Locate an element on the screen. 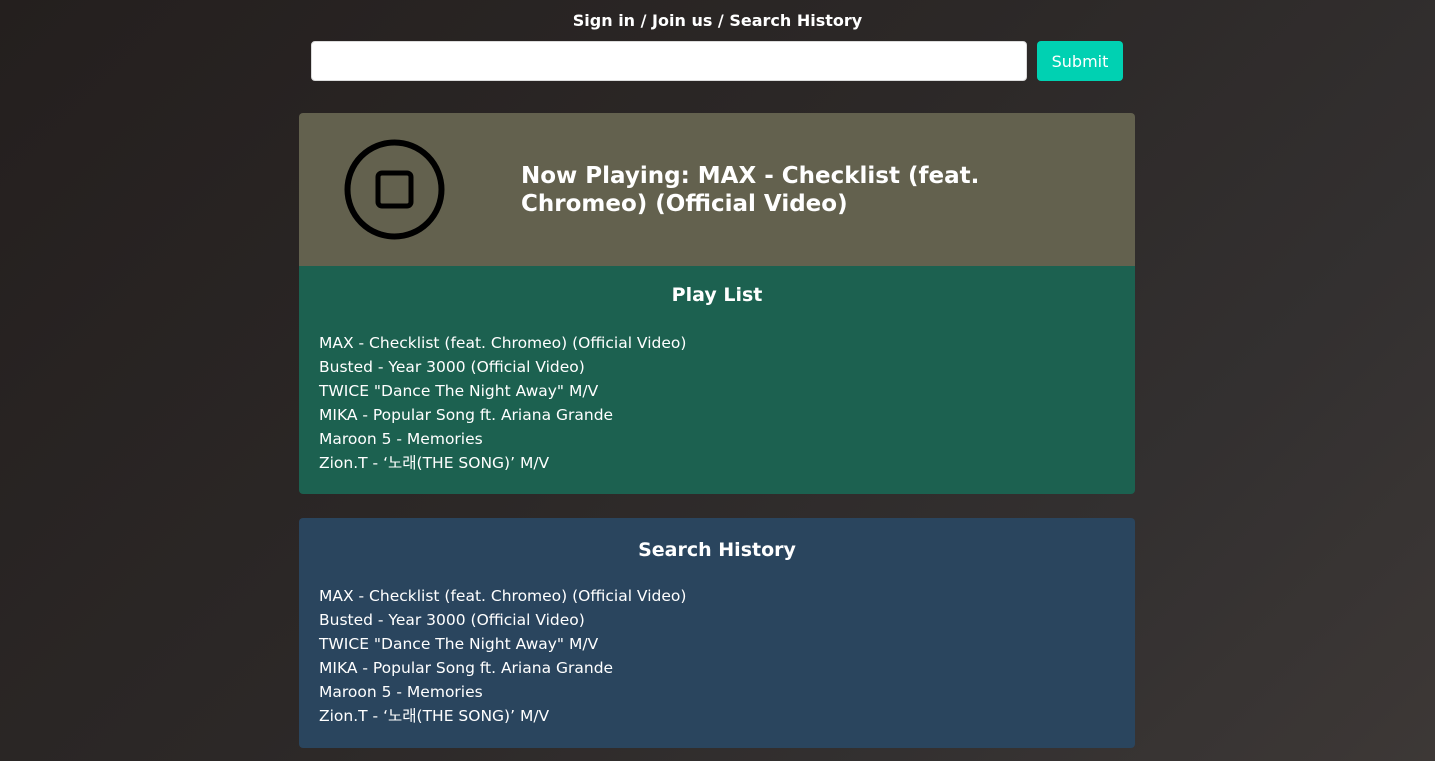  sign-in-link: Sign in is located at coordinates (604, 20).